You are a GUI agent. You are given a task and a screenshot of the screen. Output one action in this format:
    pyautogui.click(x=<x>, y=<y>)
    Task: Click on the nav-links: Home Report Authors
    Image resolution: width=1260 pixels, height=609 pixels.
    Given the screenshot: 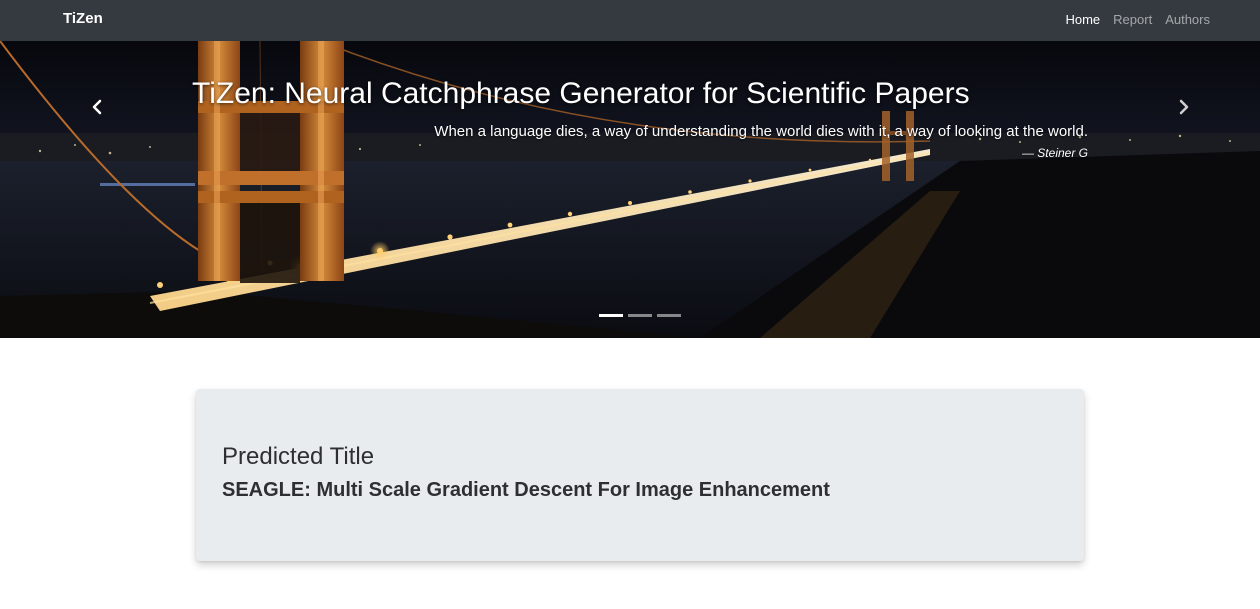 What is the action you would take?
    pyautogui.click(x=1137, y=19)
    